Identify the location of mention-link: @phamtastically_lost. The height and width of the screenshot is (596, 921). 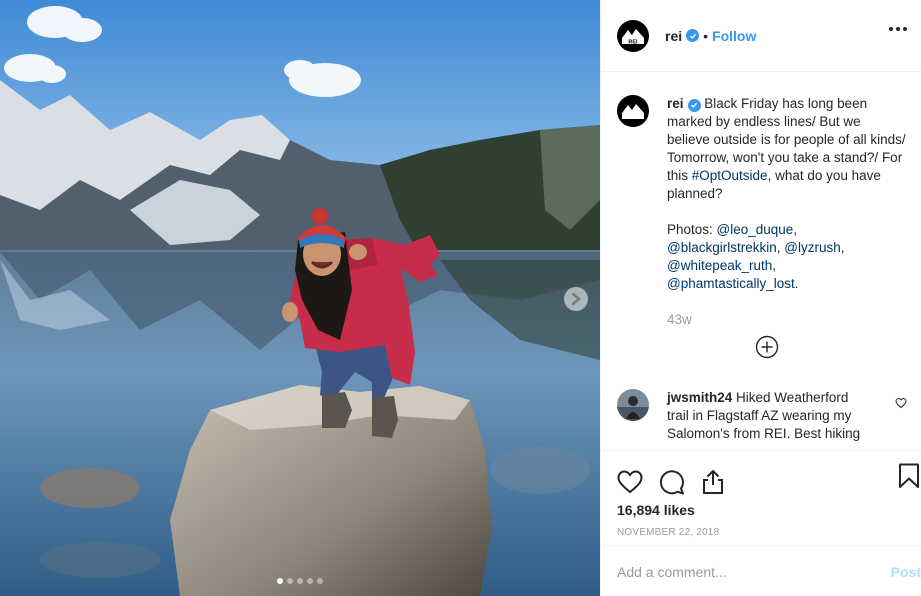
(731, 283).